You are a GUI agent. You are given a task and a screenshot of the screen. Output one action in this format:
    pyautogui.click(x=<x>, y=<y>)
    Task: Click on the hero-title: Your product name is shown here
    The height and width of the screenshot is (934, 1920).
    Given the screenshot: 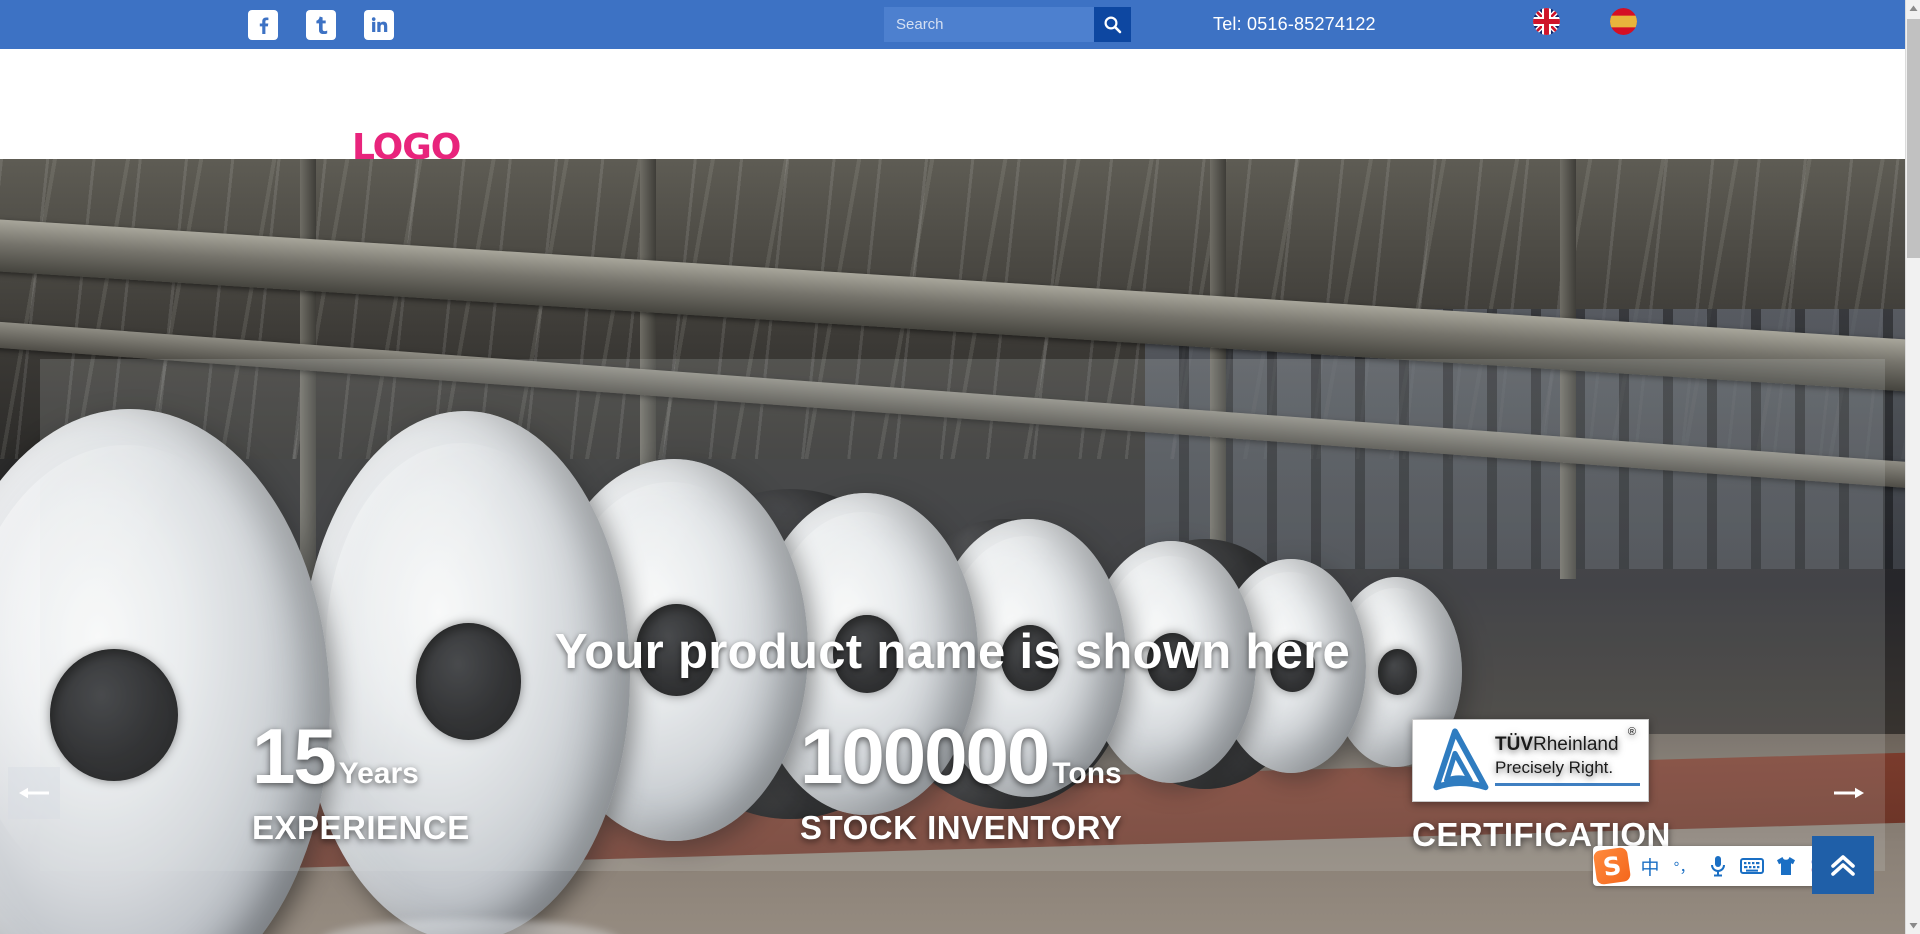 What is the action you would take?
    pyautogui.click(x=952, y=652)
    